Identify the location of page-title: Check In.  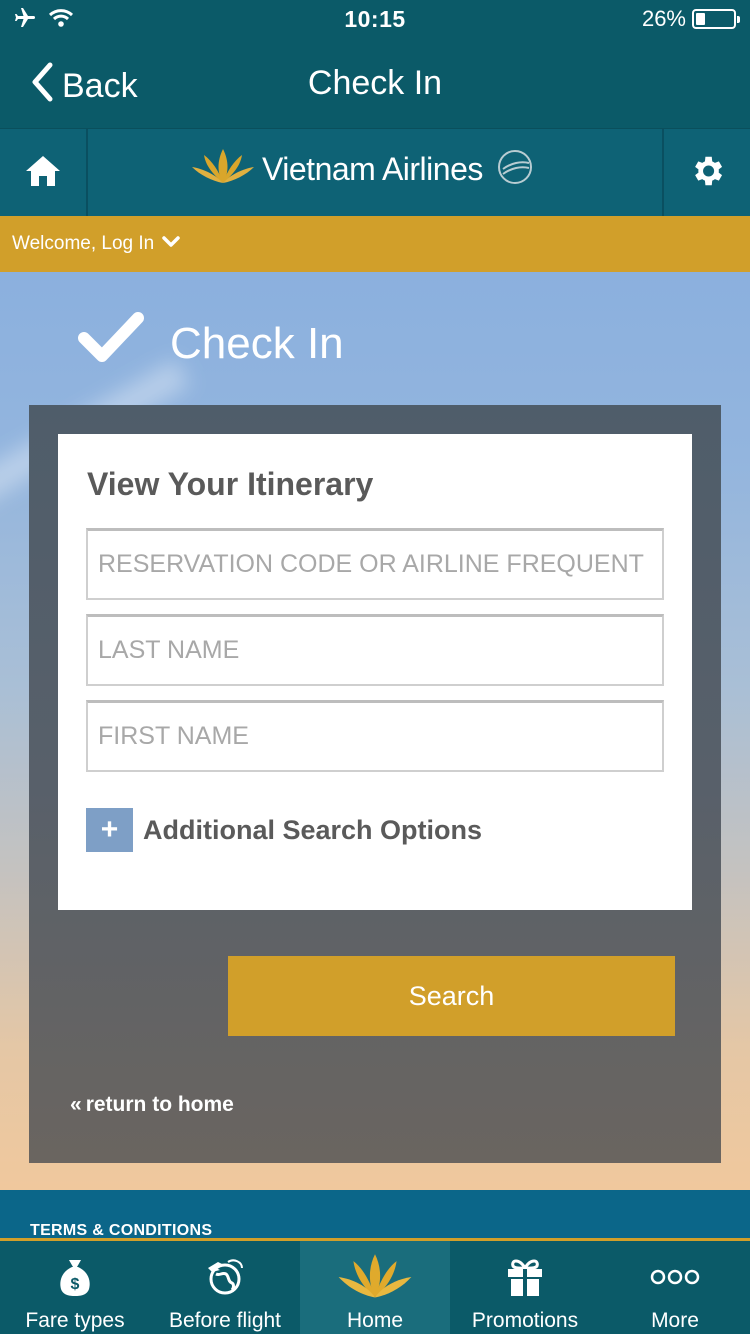
(257, 343).